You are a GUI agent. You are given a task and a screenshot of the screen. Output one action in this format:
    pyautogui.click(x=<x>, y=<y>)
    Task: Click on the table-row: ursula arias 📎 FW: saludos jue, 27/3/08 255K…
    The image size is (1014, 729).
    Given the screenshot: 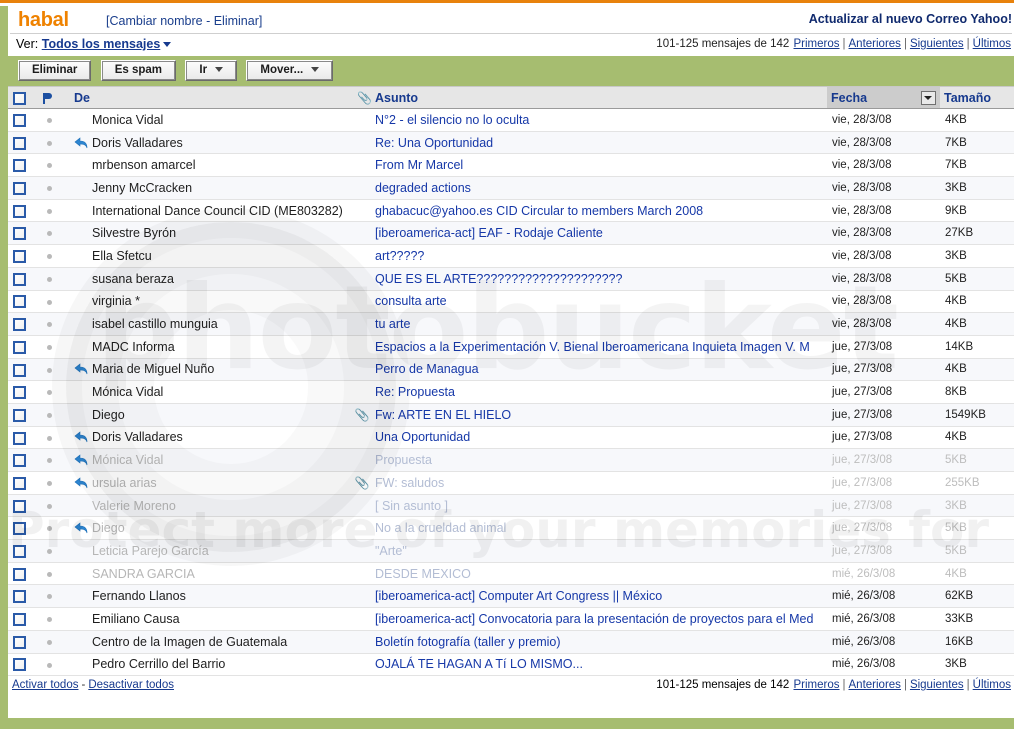 What is the action you would take?
    pyautogui.click(x=511, y=483)
    